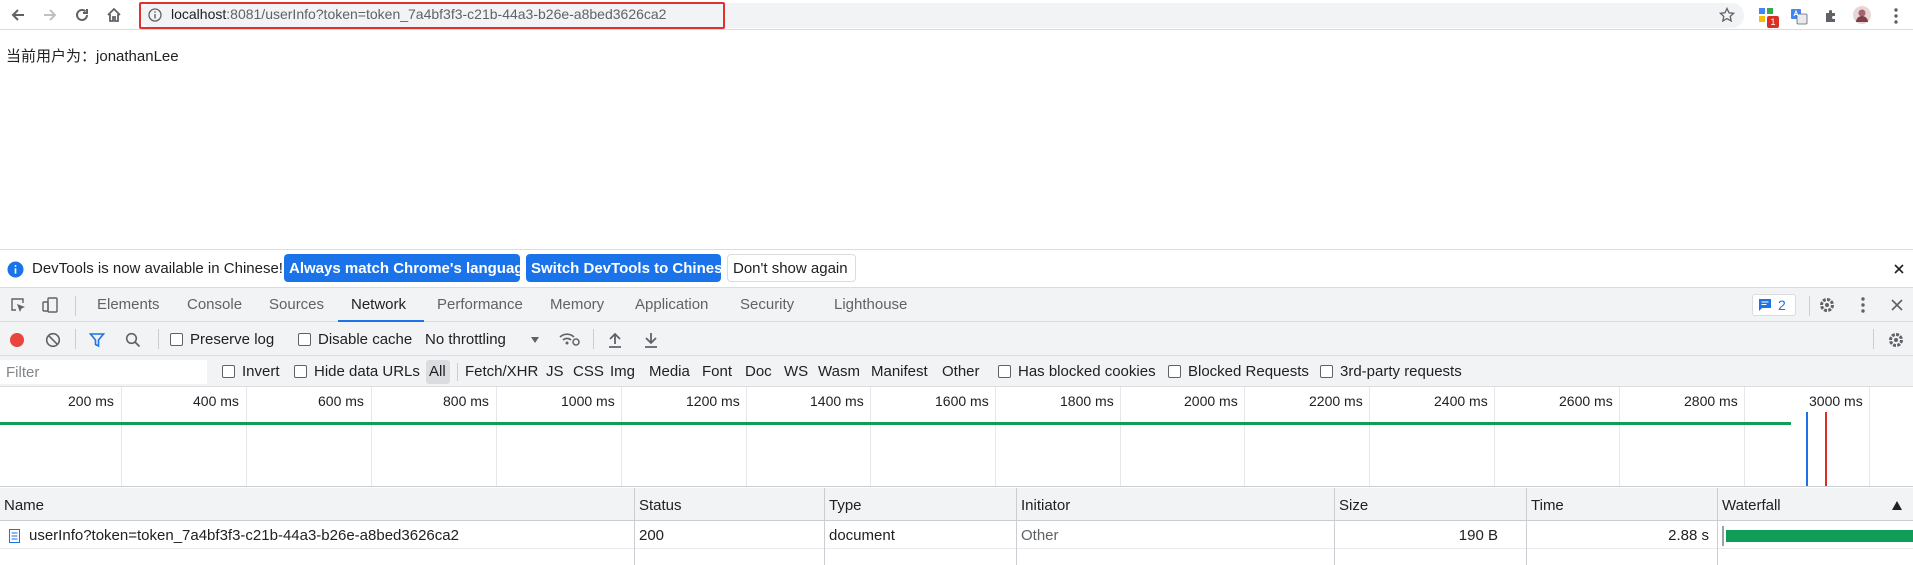 The image size is (1913, 565). What do you see at coordinates (961, 371) in the screenshot?
I see `type-filter-other: Other` at bounding box center [961, 371].